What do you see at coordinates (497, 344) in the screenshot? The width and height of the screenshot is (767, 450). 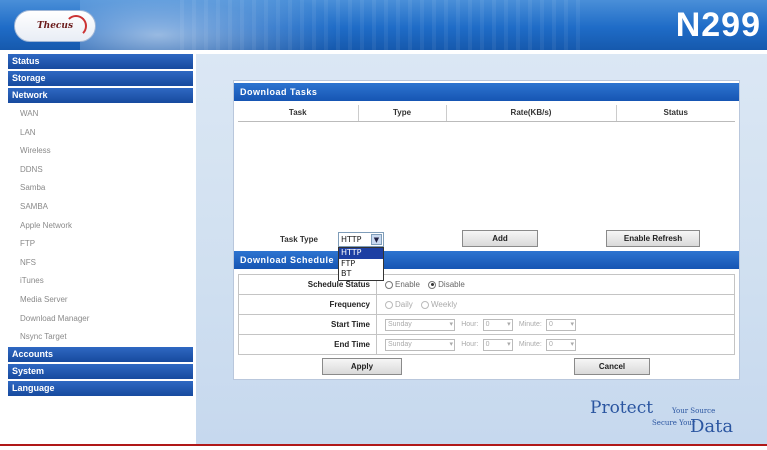 I see `end-hour-select: 0` at bounding box center [497, 344].